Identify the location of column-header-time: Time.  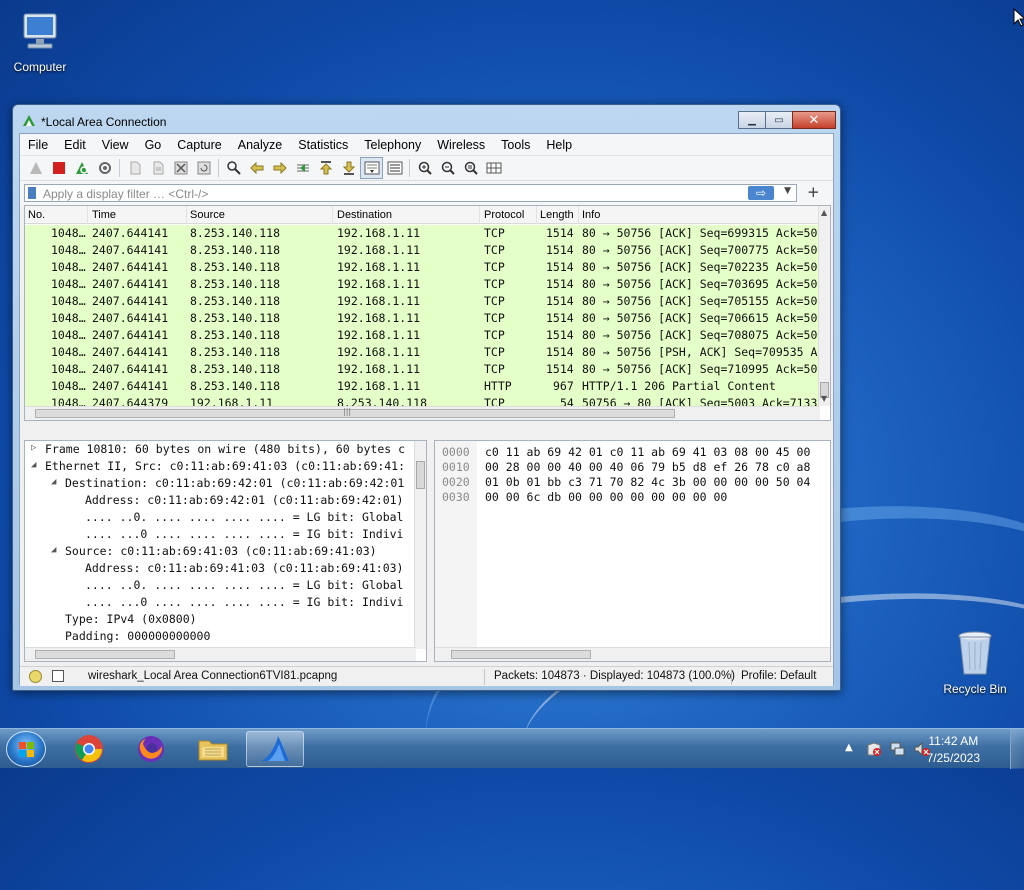
(104, 215).